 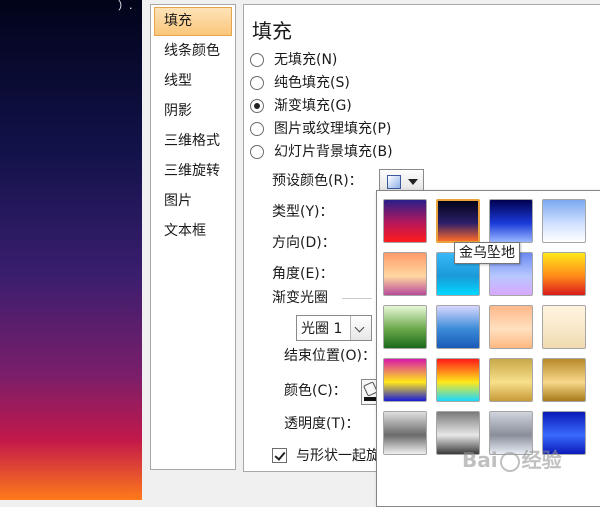 What do you see at coordinates (511, 221) in the screenshot?
I see `gradient-swatch-row1-col3` at bounding box center [511, 221].